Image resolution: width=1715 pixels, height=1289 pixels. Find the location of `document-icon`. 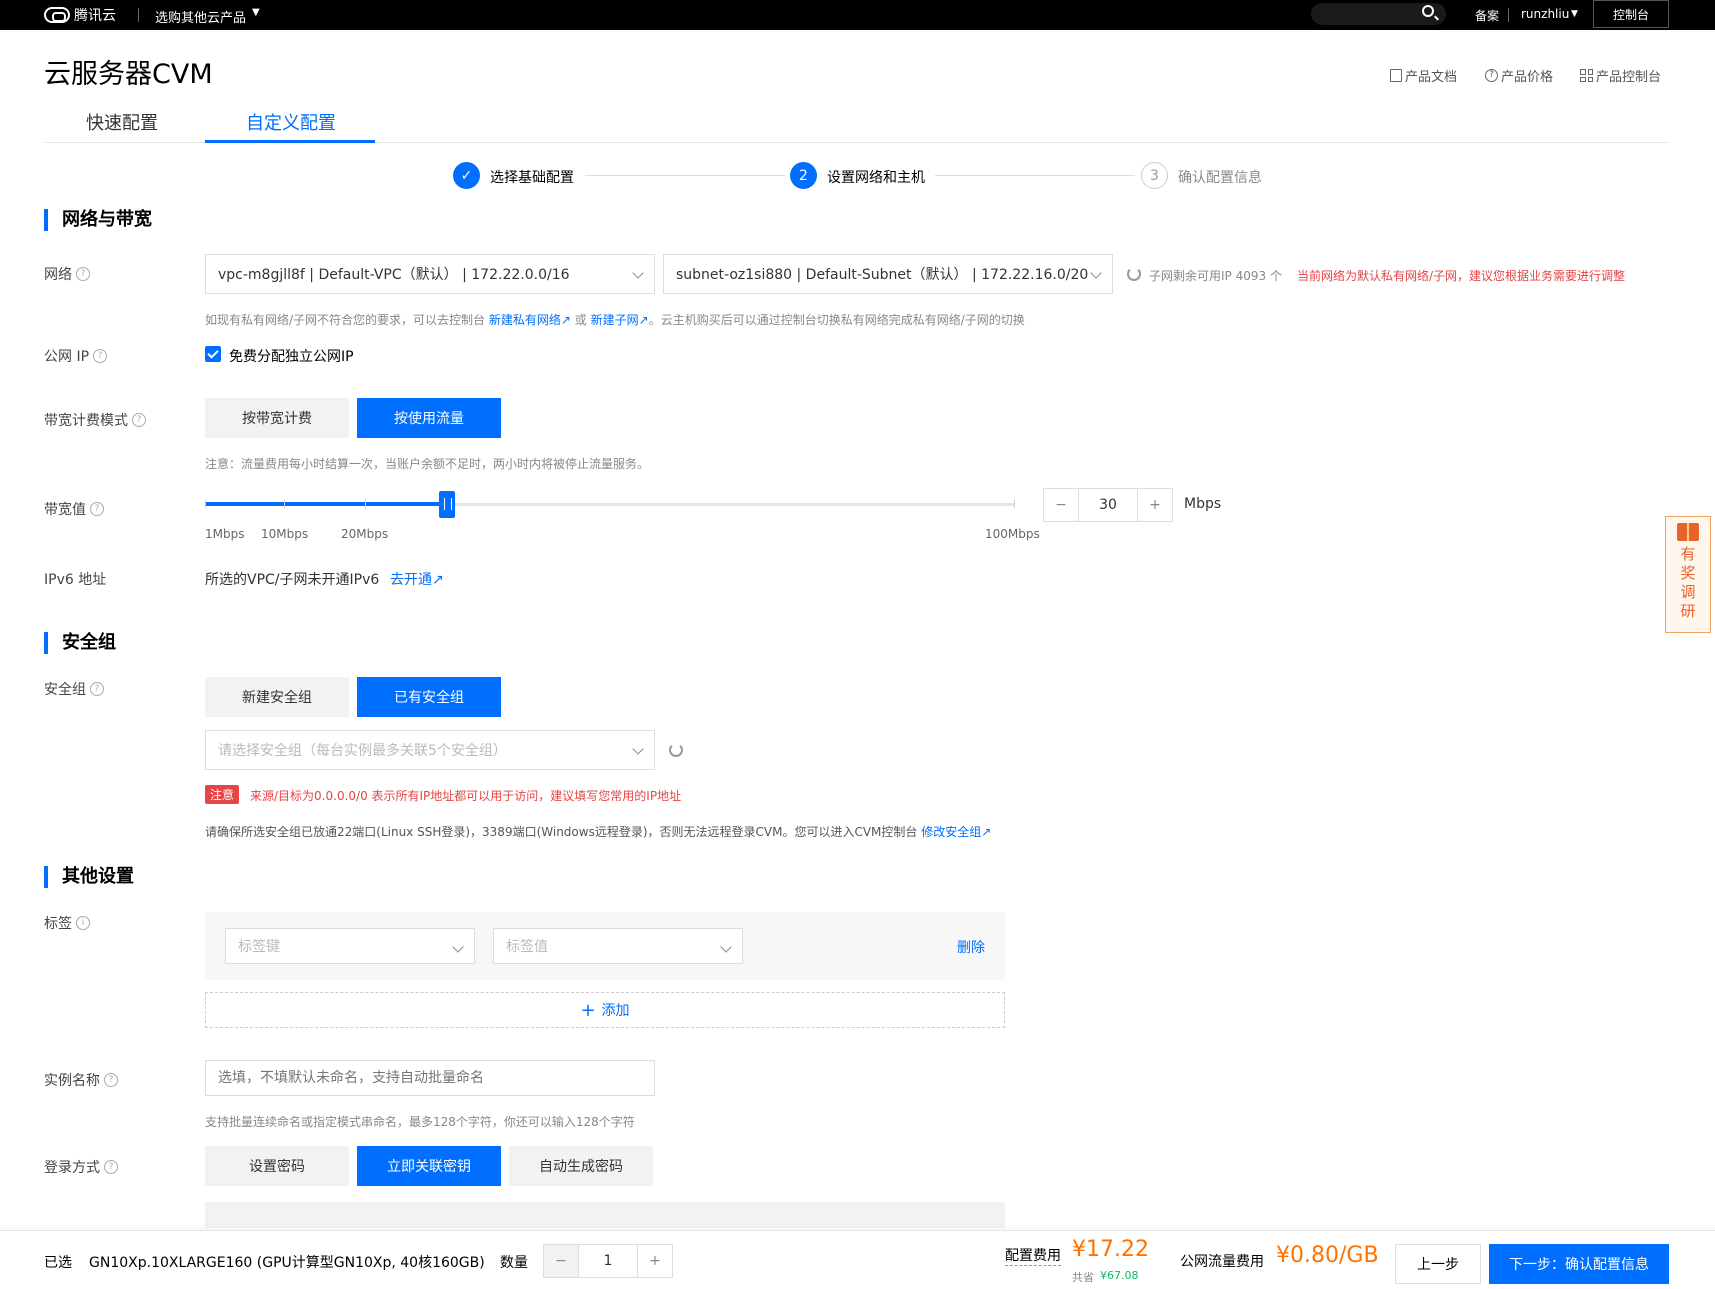

document-icon is located at coordinates (1396, 75).